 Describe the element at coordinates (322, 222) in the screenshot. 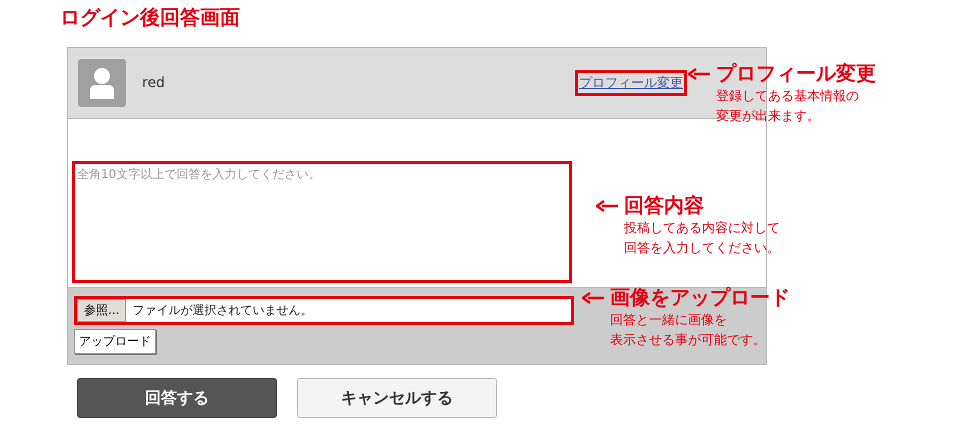

I see `answer-field: 全角10文字以上で回答を入力してください。` at that location.